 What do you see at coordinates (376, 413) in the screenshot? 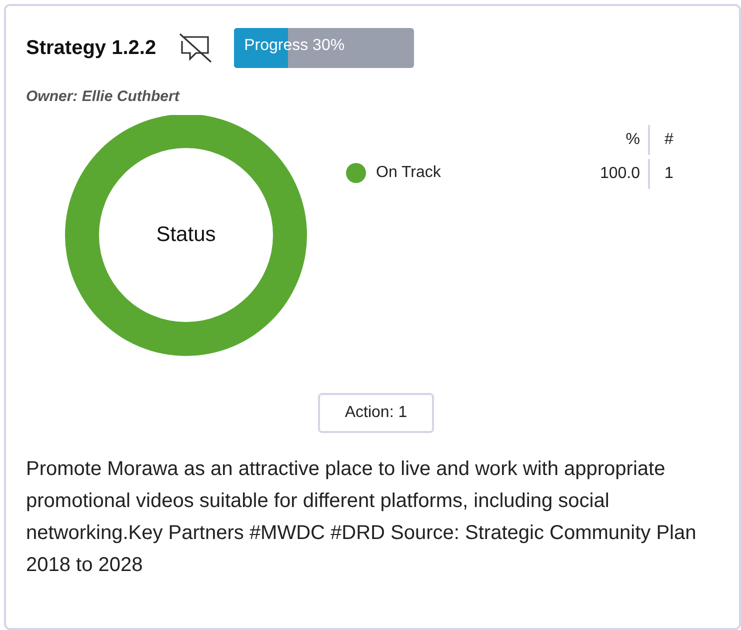
I see `action-button: Action: 1` at bounding box center [376, 413].